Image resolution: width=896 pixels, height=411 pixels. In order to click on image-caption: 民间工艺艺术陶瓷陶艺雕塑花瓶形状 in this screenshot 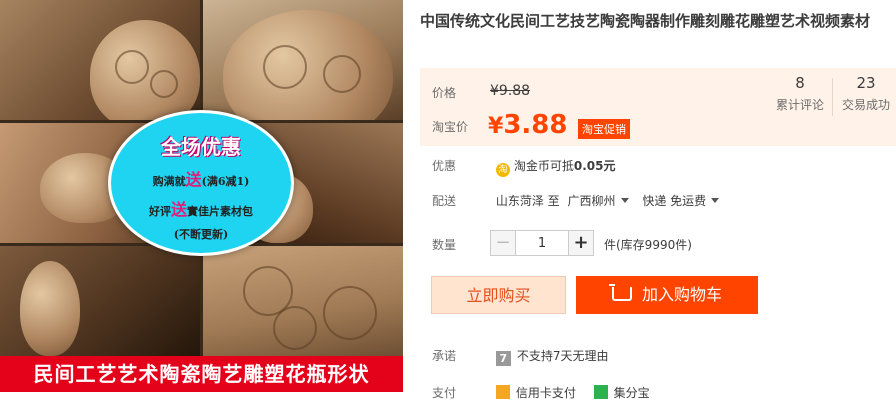, I will do `click(201, 374)`.